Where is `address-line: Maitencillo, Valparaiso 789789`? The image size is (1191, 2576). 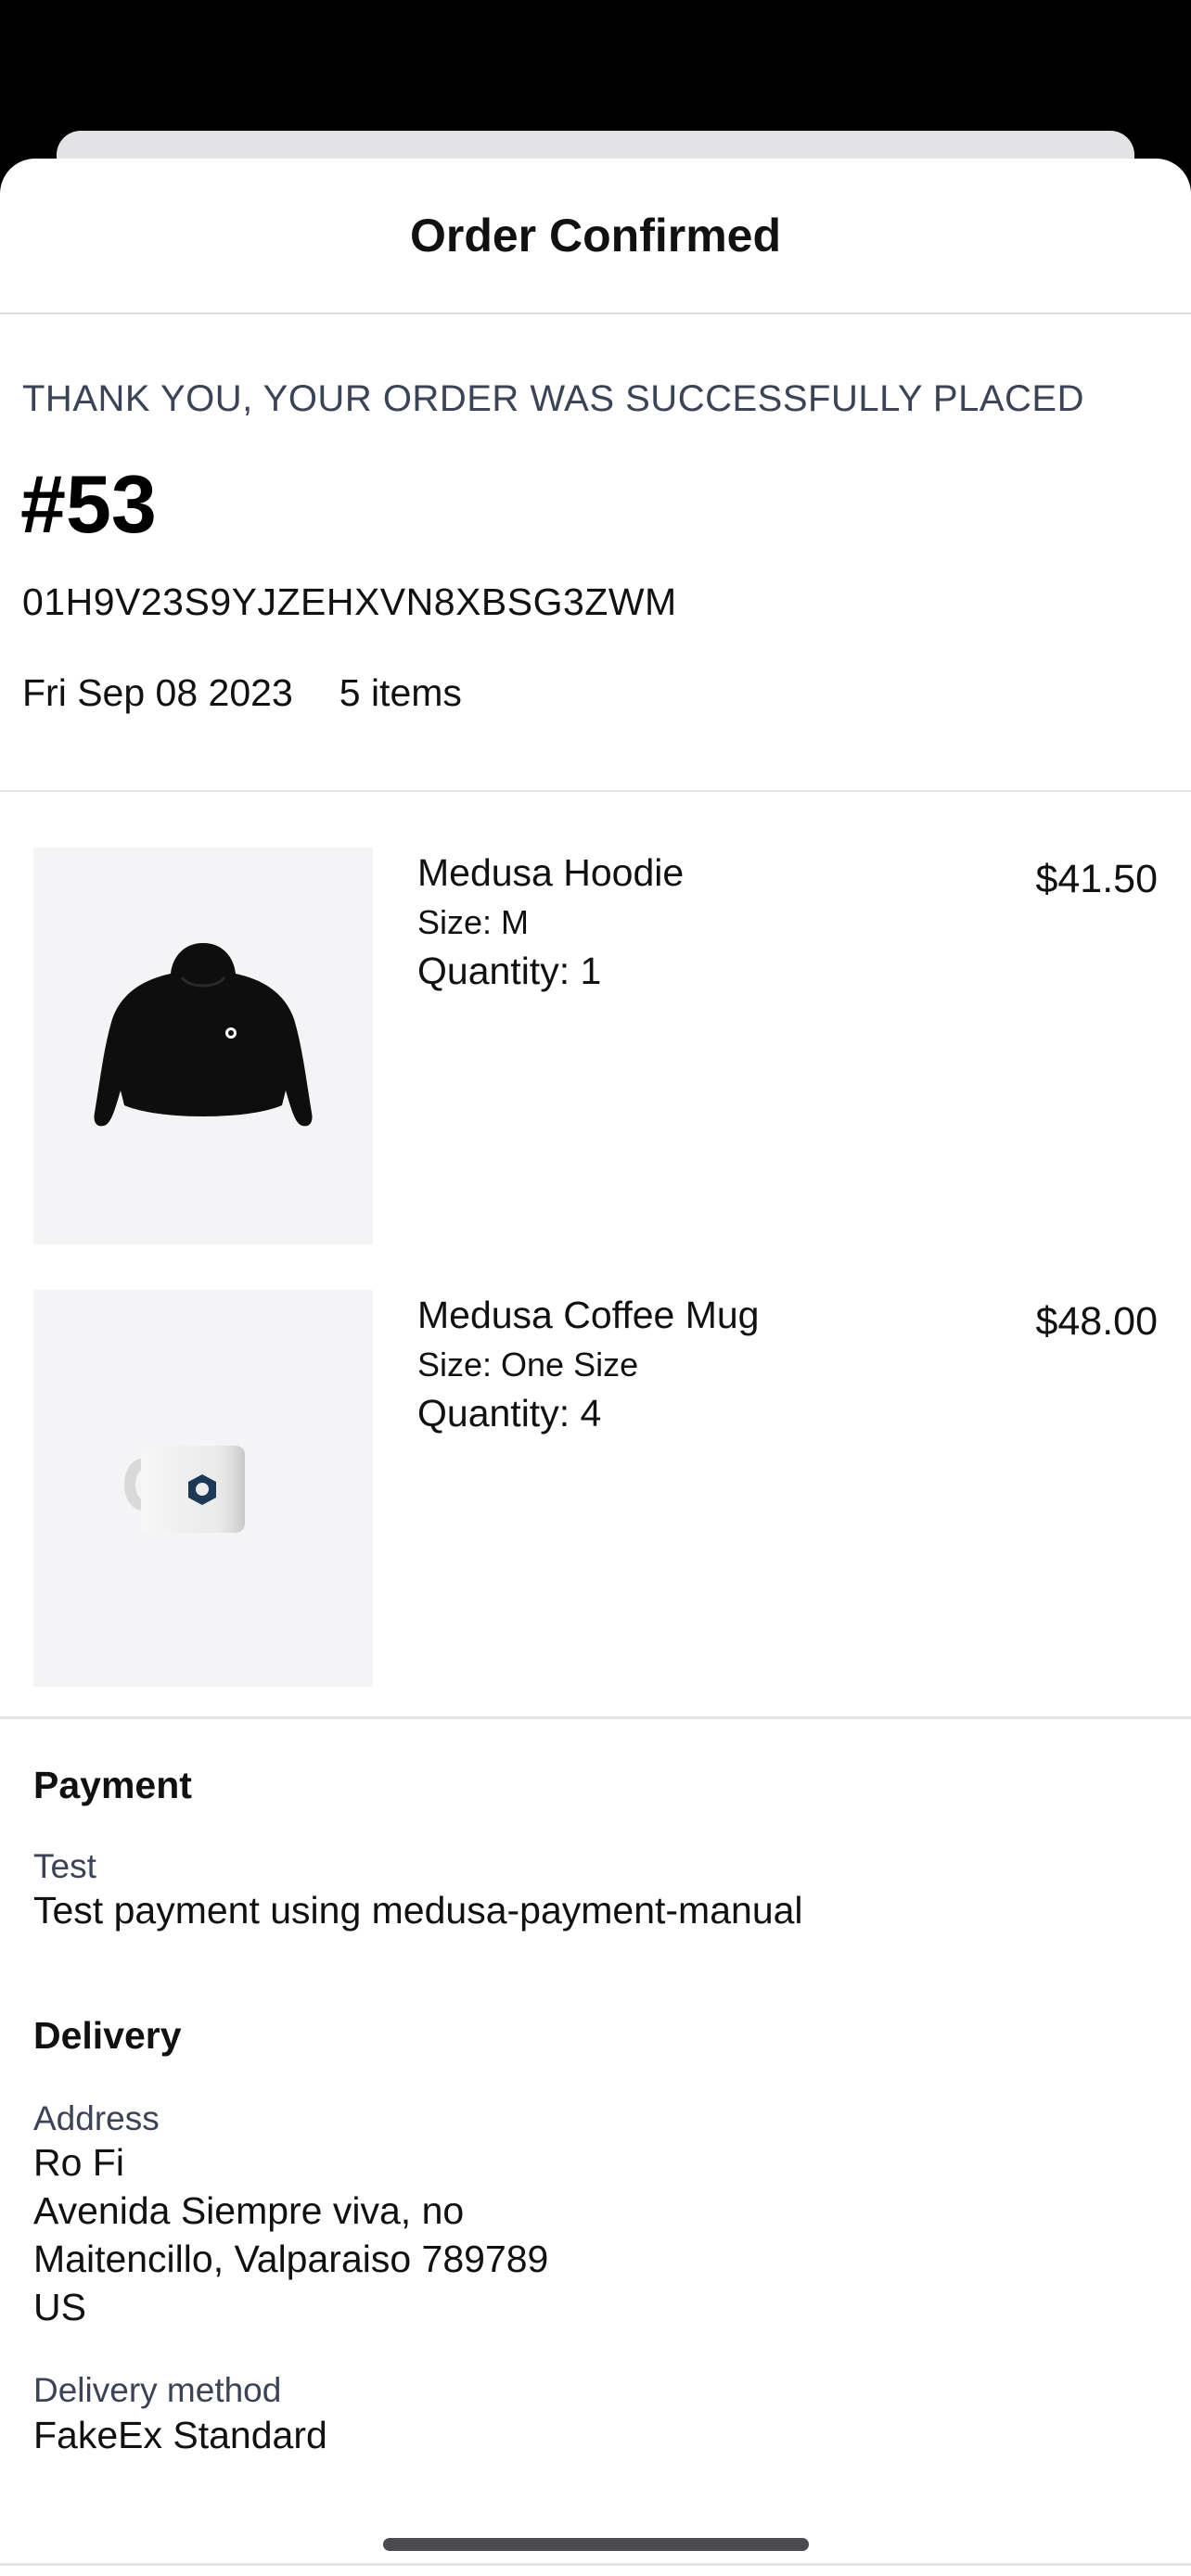 address-line: Maitencillo, Valparaiso 789789 is located at coordinates (291, 2259).